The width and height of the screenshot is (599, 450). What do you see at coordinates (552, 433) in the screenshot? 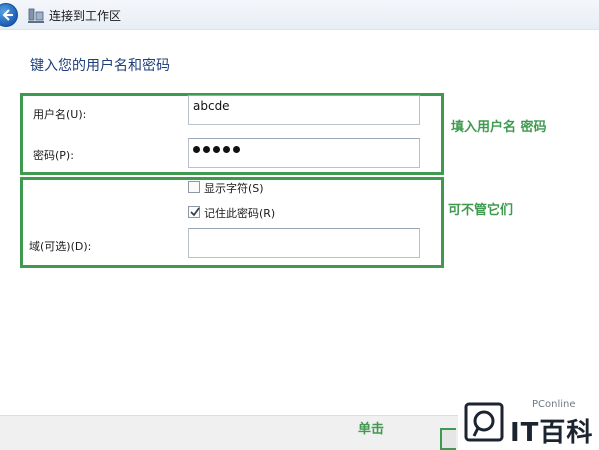
I see `watermark-brand: IT百科` at bounding box center [552, 433].